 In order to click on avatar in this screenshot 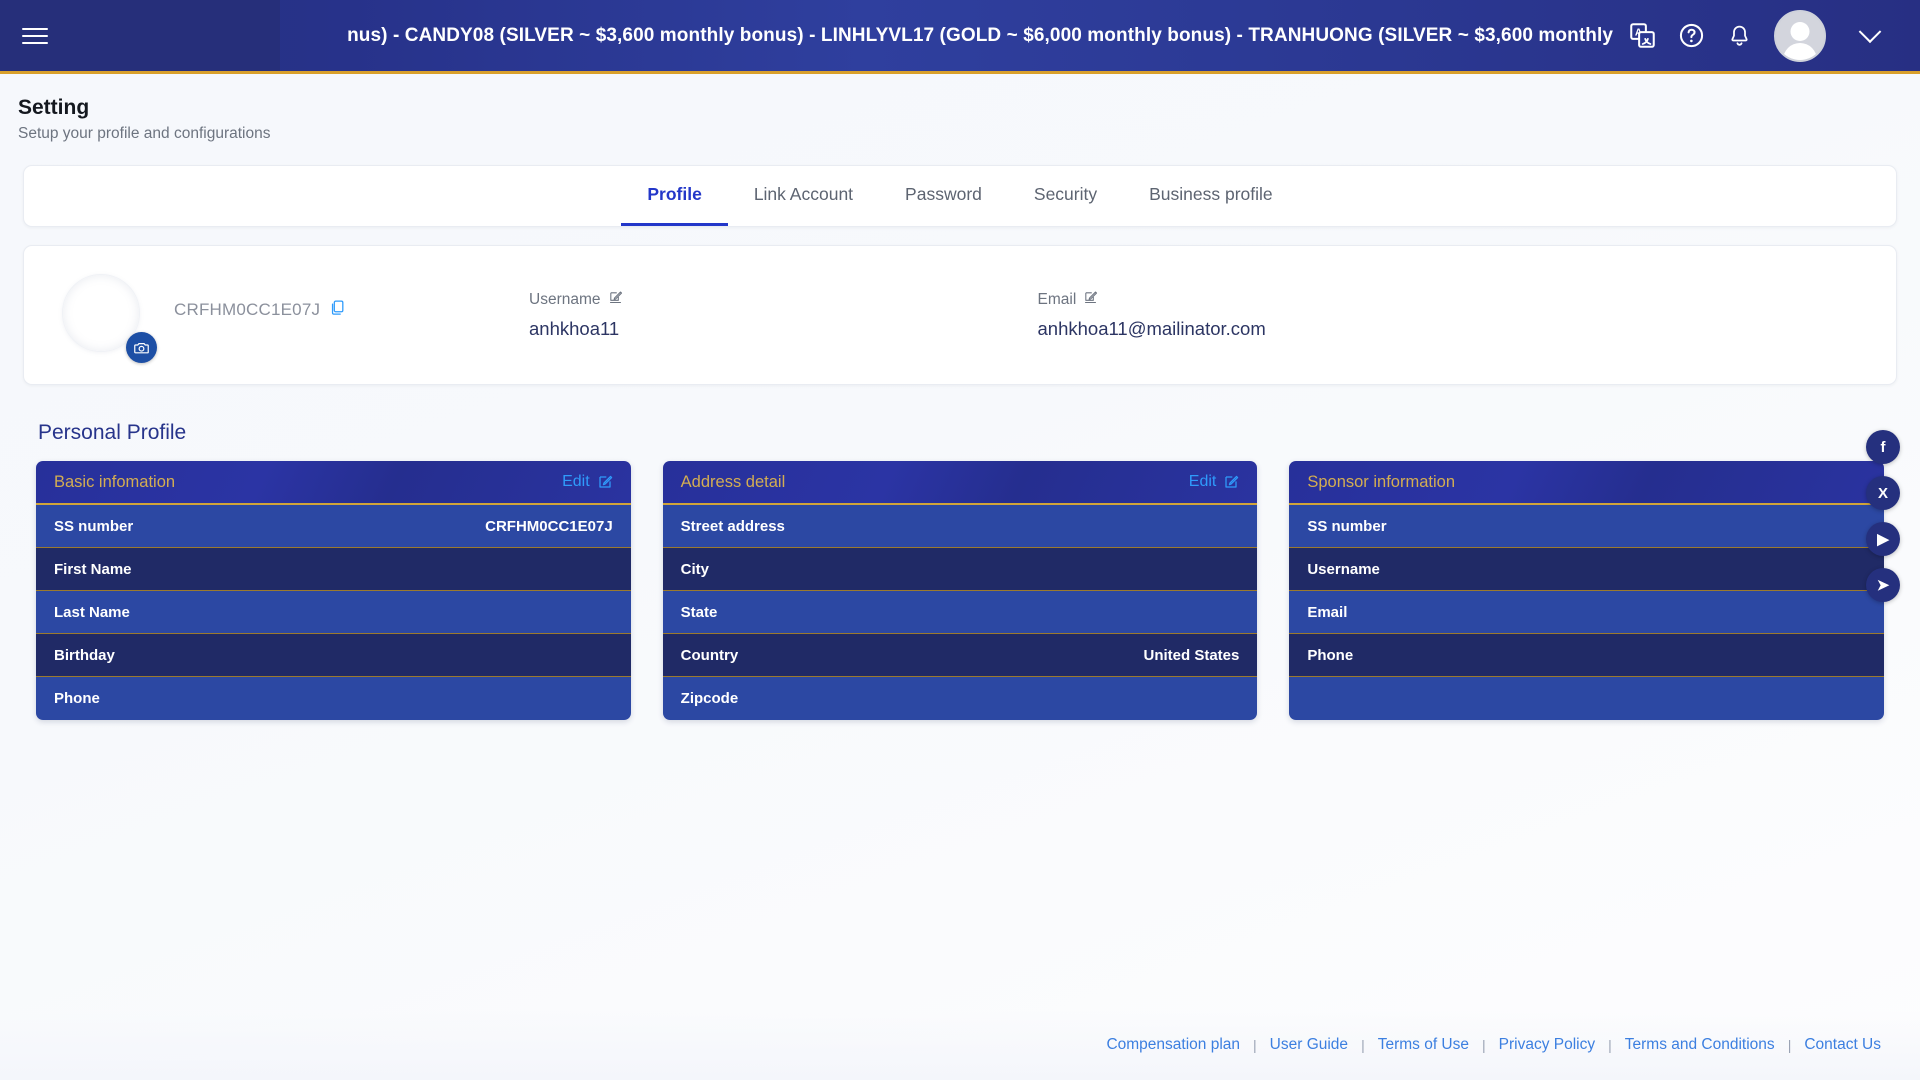, I will do `click(1800, 35)`.